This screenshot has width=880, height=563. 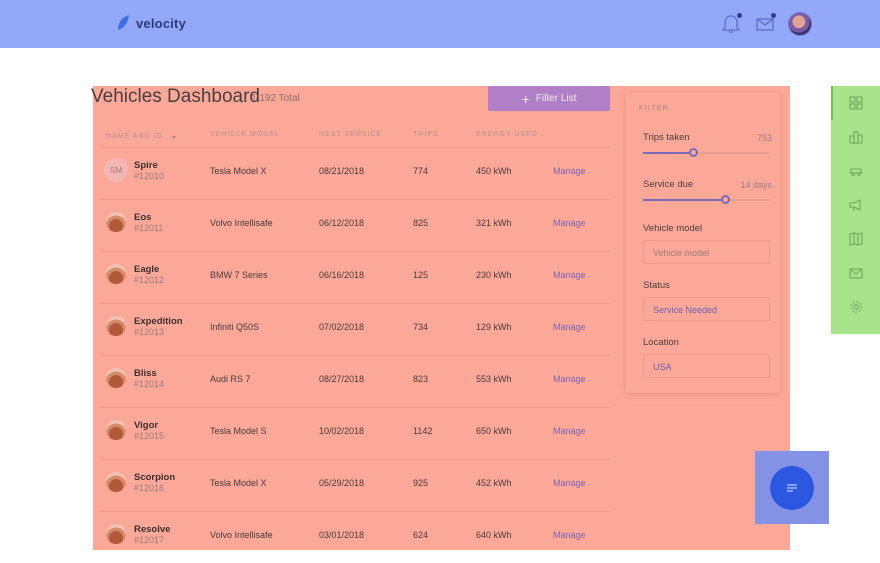 What do you see at coordinates (706, 252) in the screenshot?
I see `vehicle-model-input: Vehicle model` at bounding box center [706, 252].